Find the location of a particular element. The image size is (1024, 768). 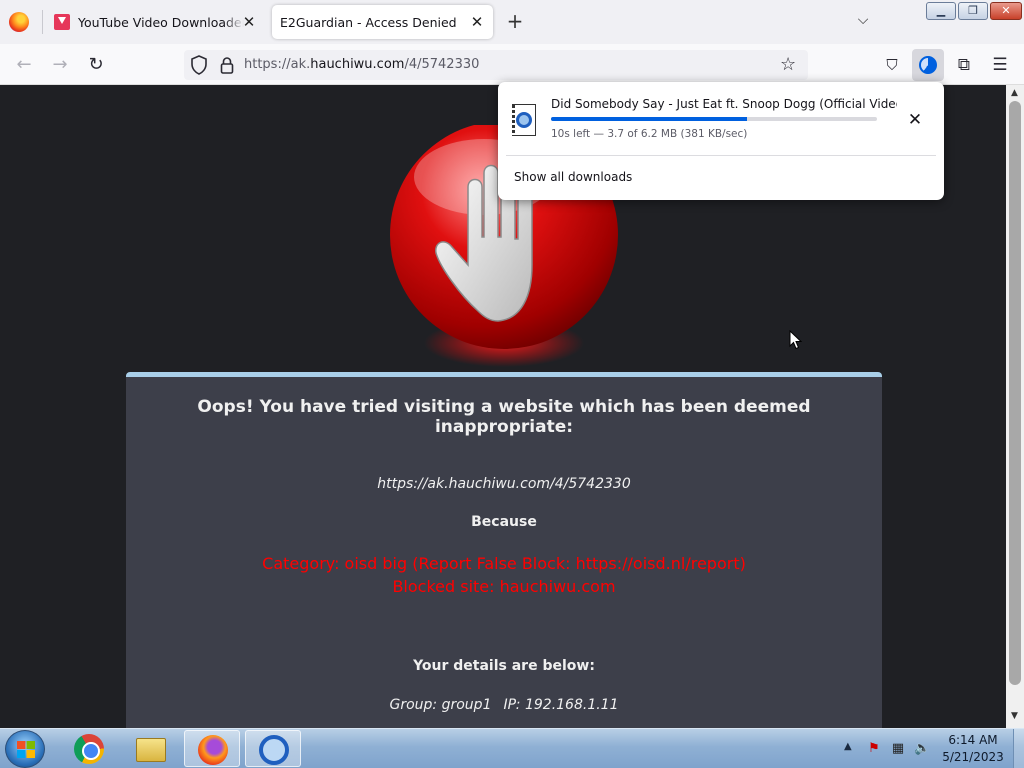

hamburger-menu-icon: ☰ is located at coordinates (1000, 65).